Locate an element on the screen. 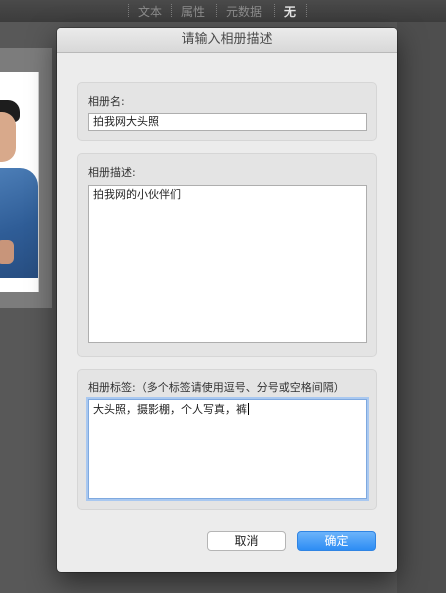 The image size is (446, 593). album-tags-label: 相册标签:（多个标签请使用逗号、分号或空格间隔） is located at coordinates (216, 387).